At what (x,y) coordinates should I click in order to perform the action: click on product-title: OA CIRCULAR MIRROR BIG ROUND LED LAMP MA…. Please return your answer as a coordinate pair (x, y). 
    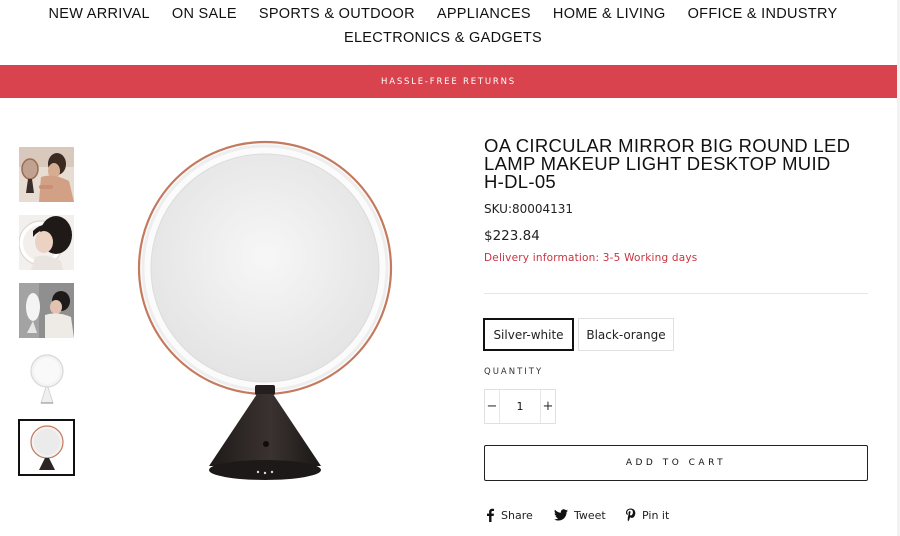
    Looking at the image, I should click on (667, 163).